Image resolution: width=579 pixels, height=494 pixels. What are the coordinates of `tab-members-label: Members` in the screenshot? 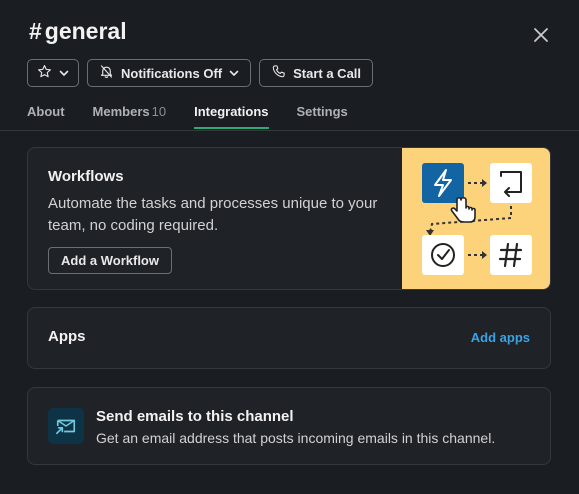 It's located at (121, 111).